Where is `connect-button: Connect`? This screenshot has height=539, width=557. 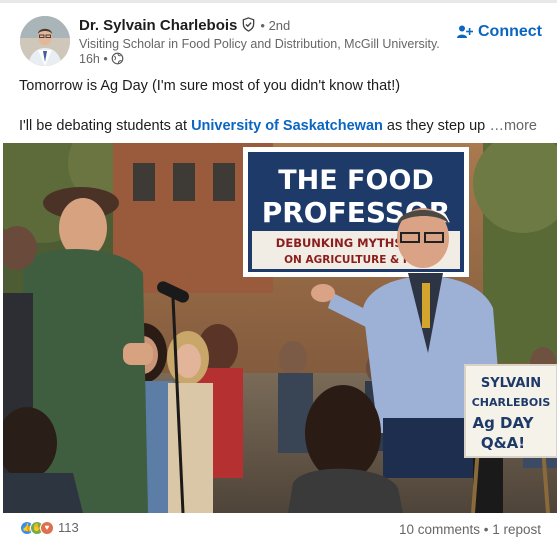
connect-button: Connect is located at coordinates (499, 32).